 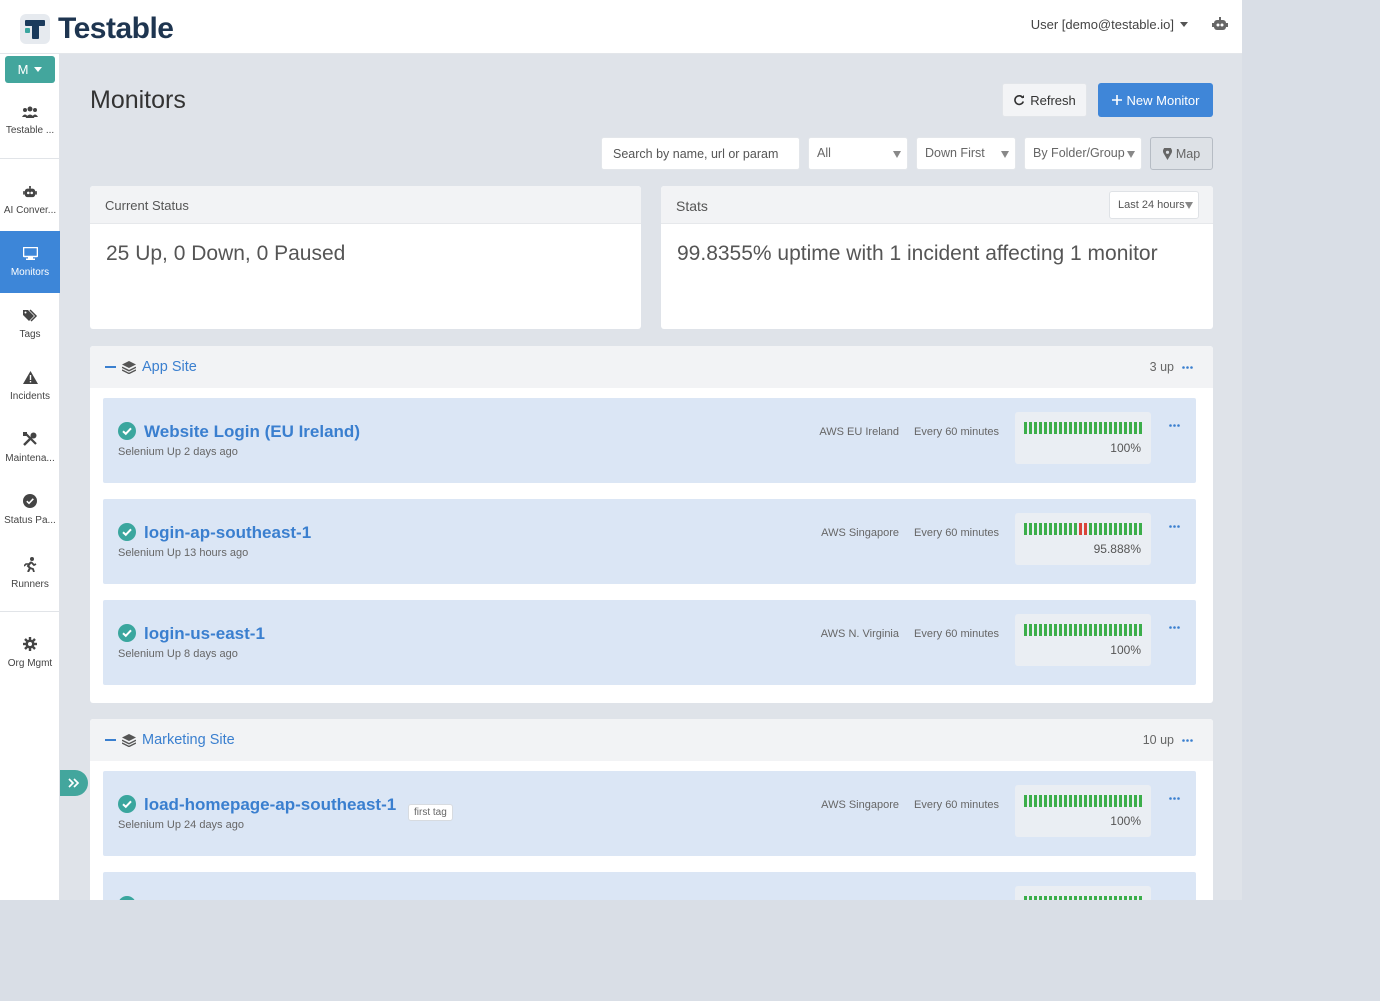 I want to click on group-header: App Site 3 up, so click(x=651, y=367).